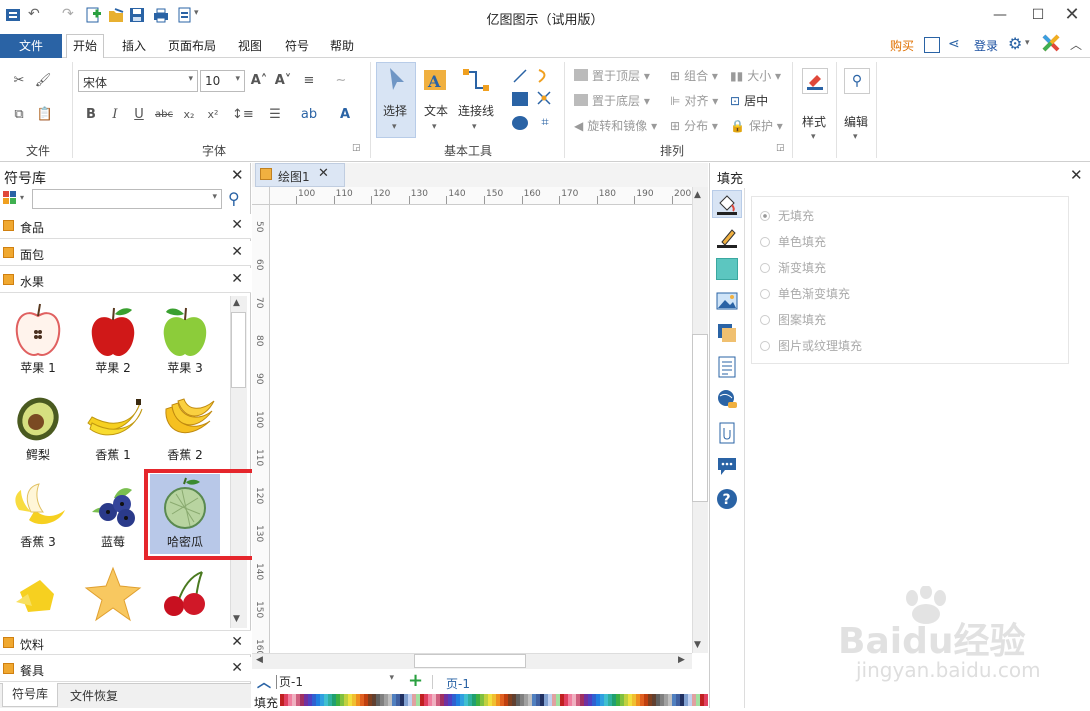 Image resolution: width=1090 pixels, height=711 pixels. What do you see at coordinates (857, 81) in the screenshot?
I see `binoculars-icon: ⚲` at bounding box center [857, 81].